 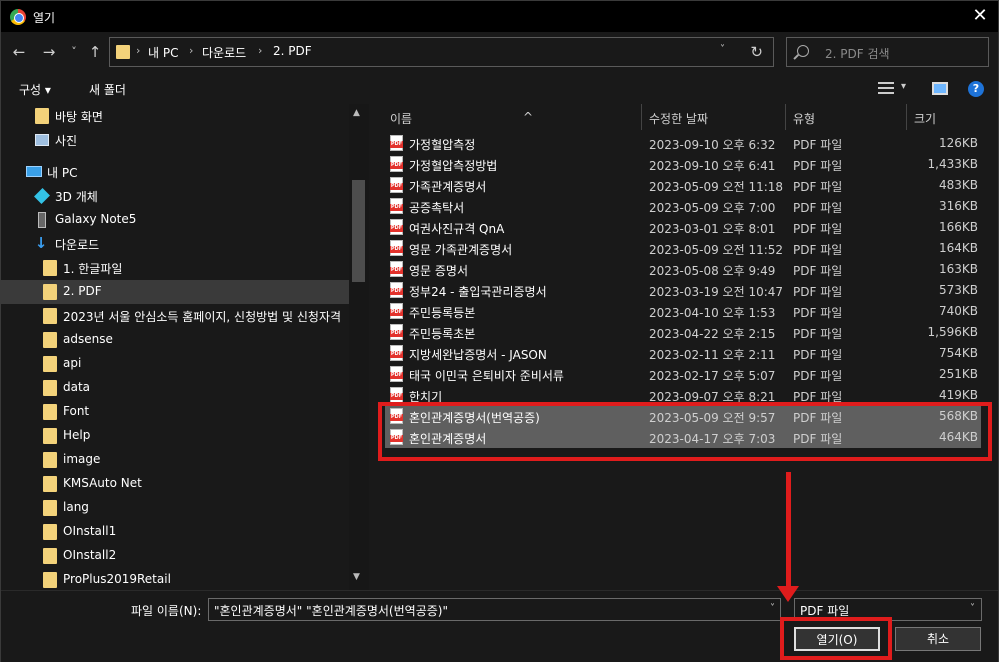 I want to click on file-row: 영문 가족관계증명서 2023-05-09 오전 11:52 PDF 파일 164KB, so click(x=683, y=248).